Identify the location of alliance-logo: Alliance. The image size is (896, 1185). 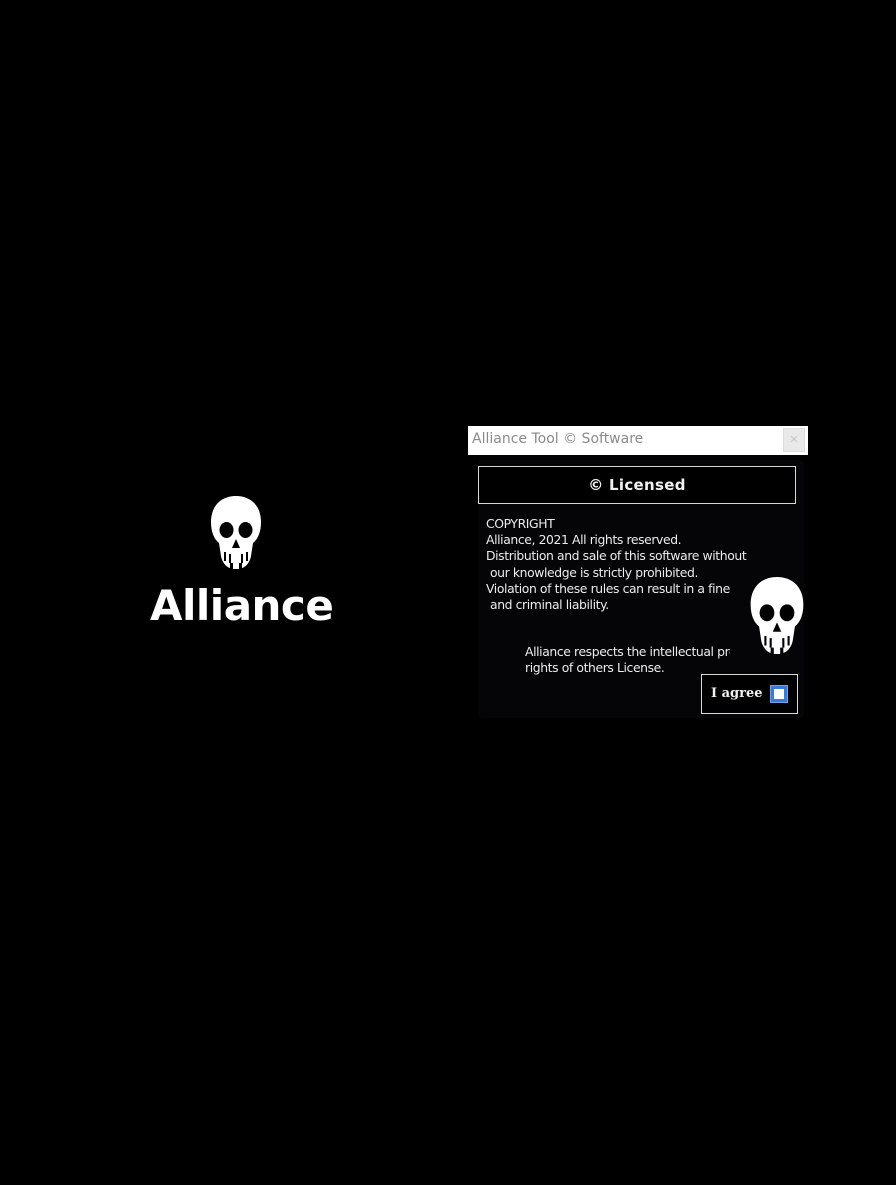
(242, 566).